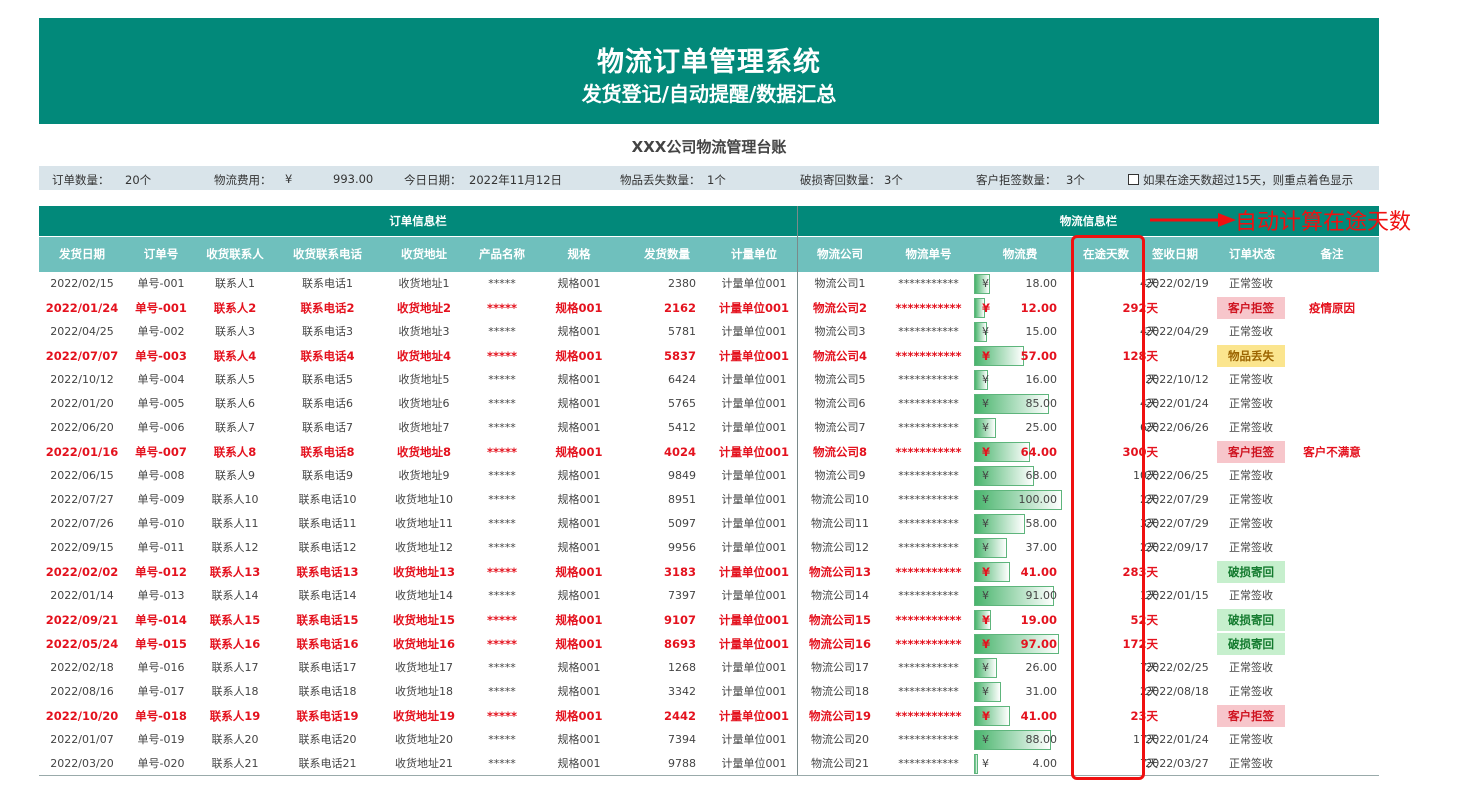  What do you see at coordinates (423, 620) in the screenshot?
I see `col-address-cell: 收货地址15` at bounding box center [423, 620].